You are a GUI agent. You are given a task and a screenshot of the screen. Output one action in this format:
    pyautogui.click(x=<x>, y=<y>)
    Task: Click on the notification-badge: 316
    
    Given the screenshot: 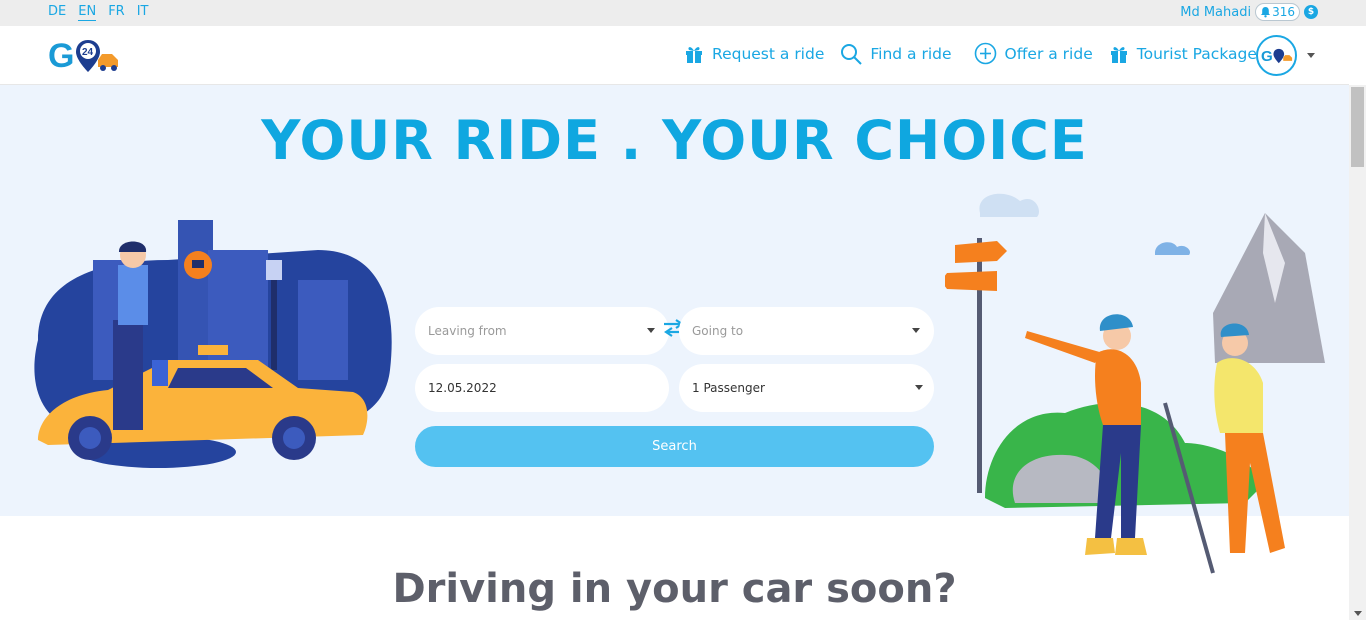 What is the action you would take?
    pyautogui.click(x=1277, y=12)
    